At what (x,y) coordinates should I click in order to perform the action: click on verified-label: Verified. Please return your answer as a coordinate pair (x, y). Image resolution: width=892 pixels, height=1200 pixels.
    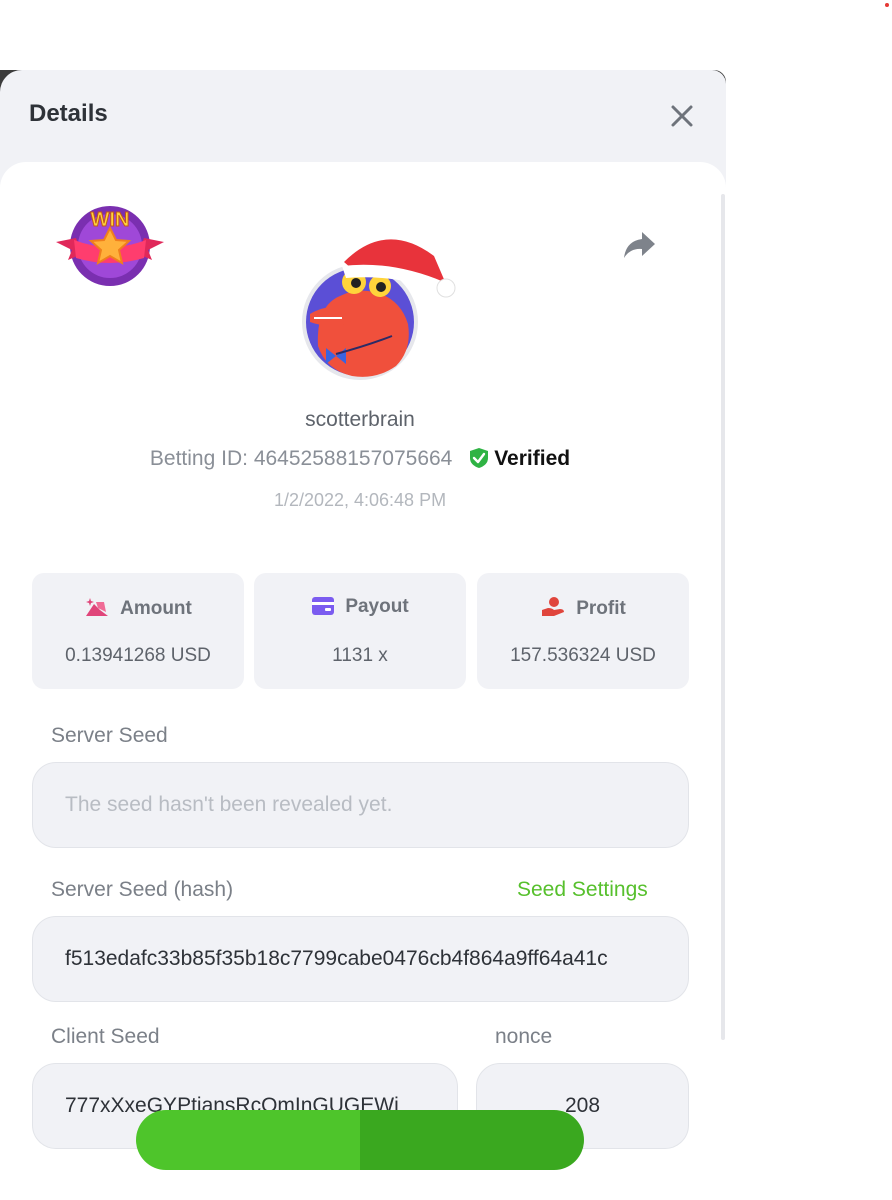
    Looking at the image, I should click on (532, 458).